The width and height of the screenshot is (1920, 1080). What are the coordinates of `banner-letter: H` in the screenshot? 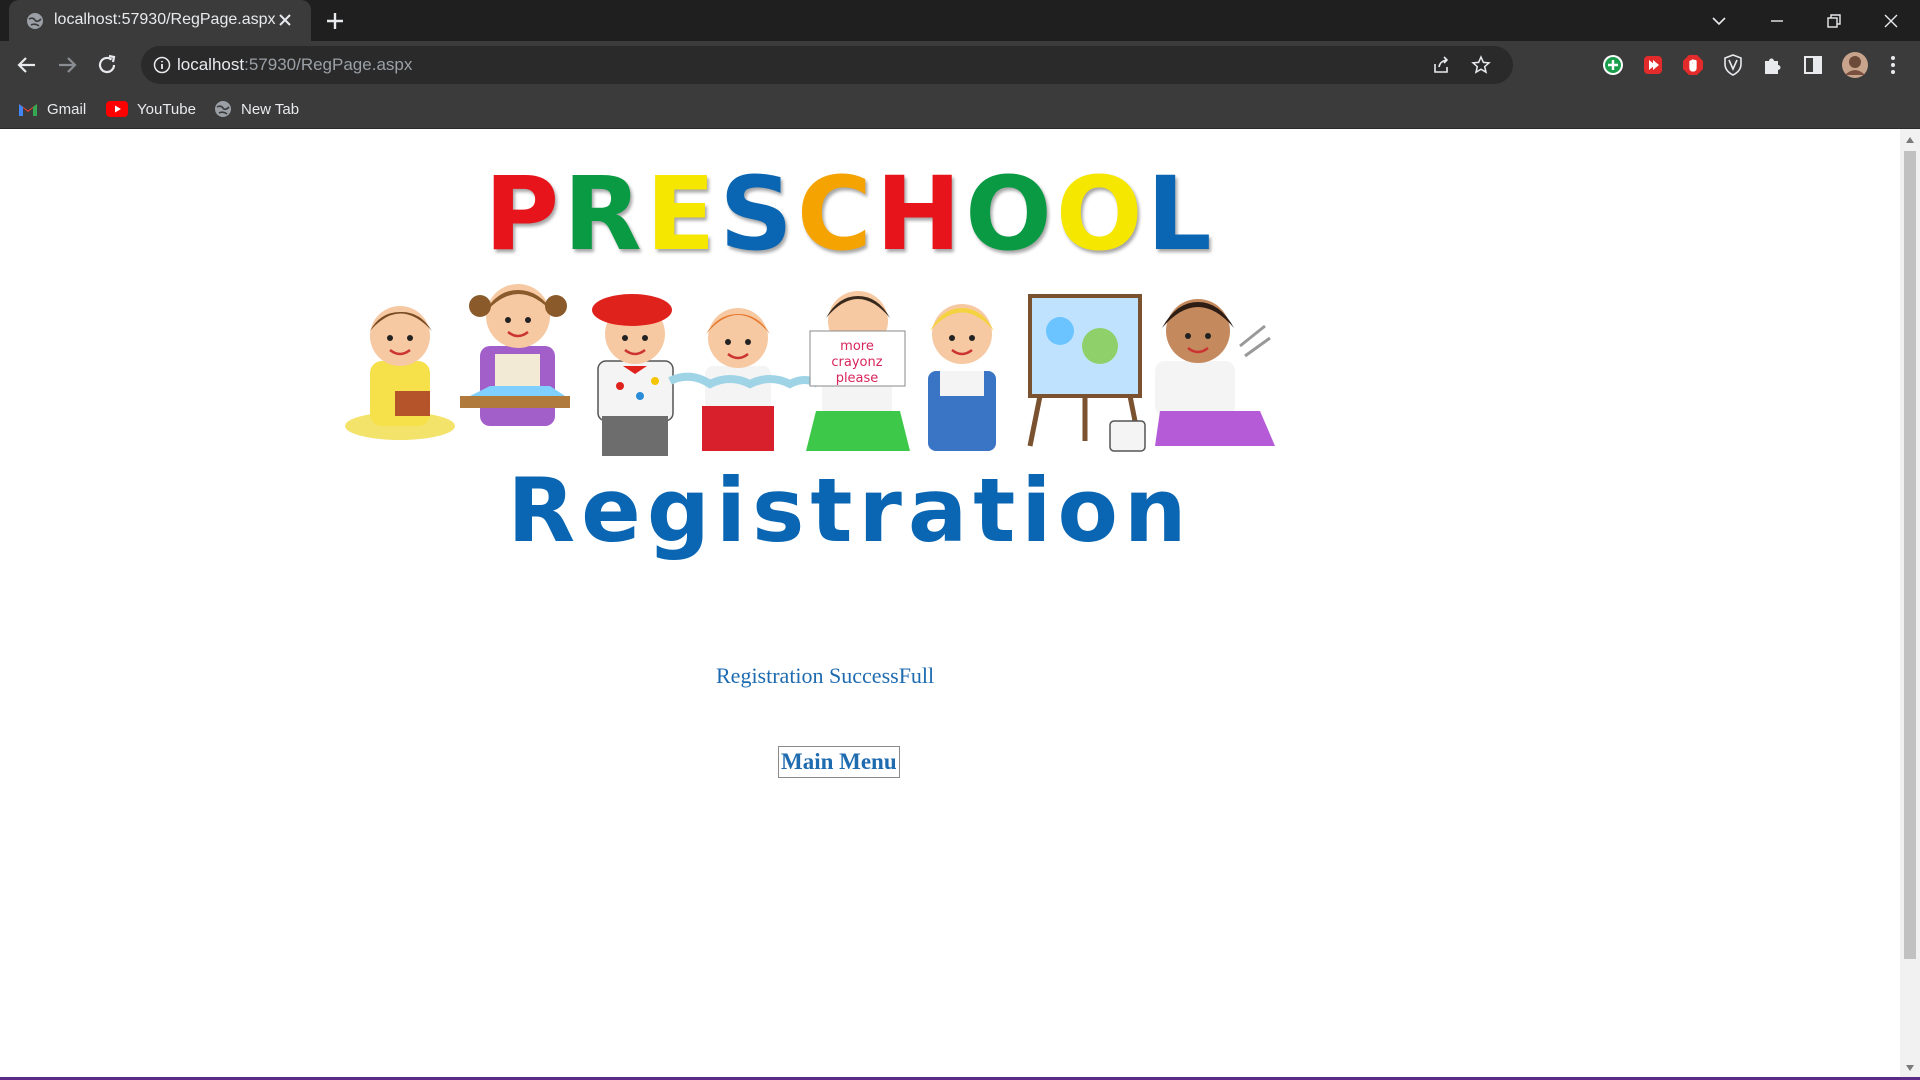 It's located at (920, 214).